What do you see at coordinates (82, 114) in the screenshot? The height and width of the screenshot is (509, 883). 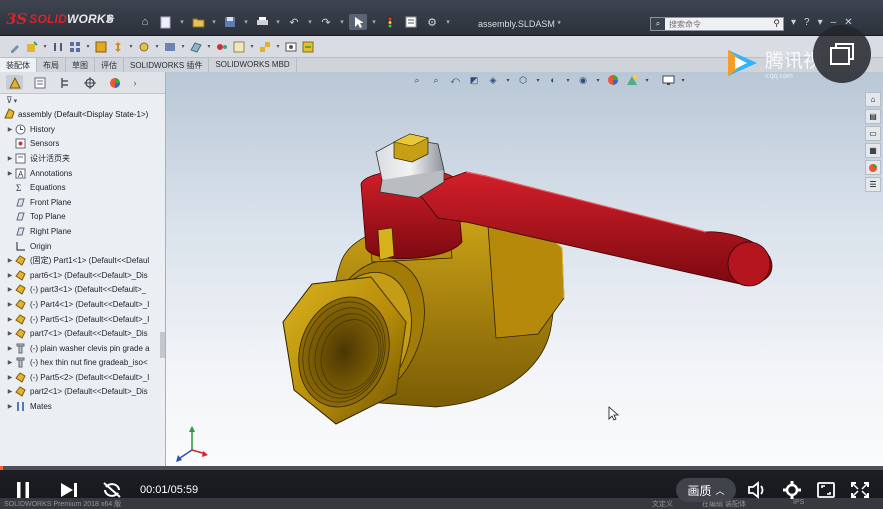 I see `tree-root: assembly (Default<Display State-1>)` at bounding box center [82, 114].